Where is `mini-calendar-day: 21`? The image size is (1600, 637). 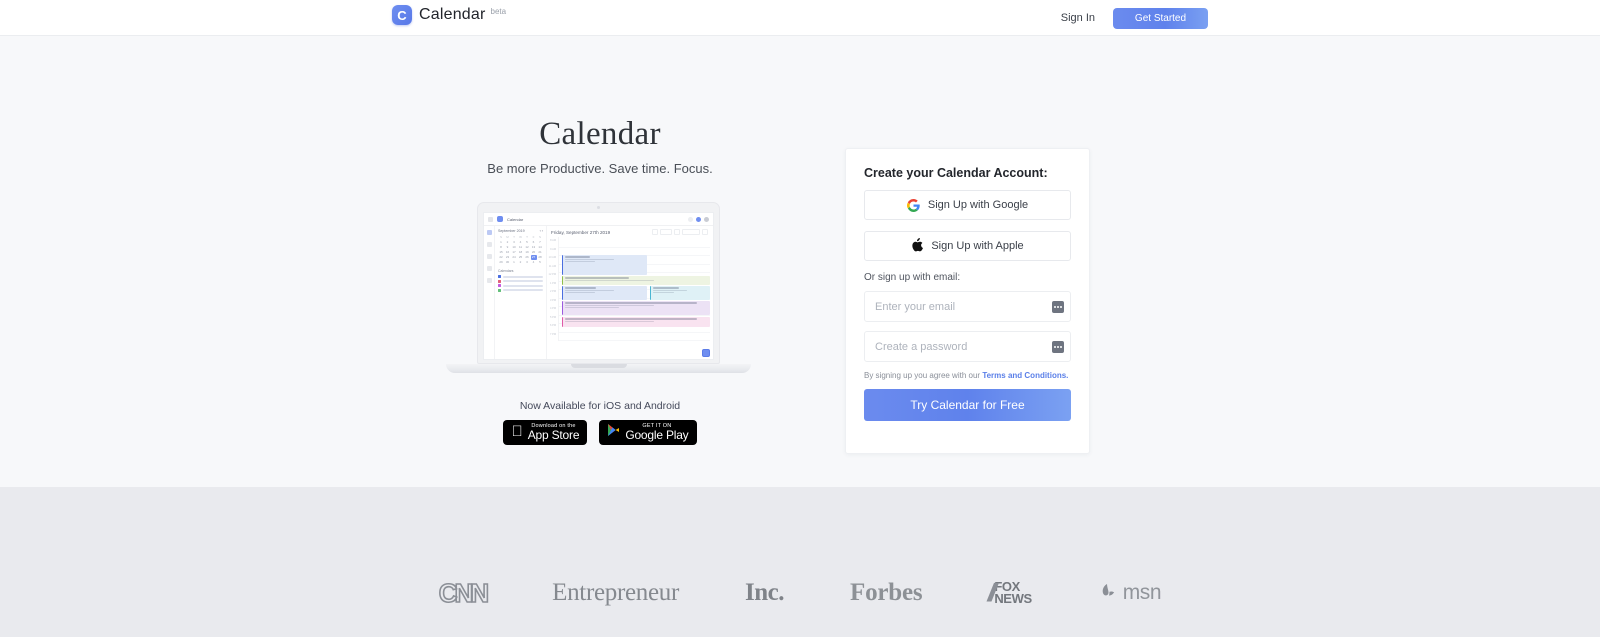
mini-calendar-day: 21 is located at coordinates (540, 252).